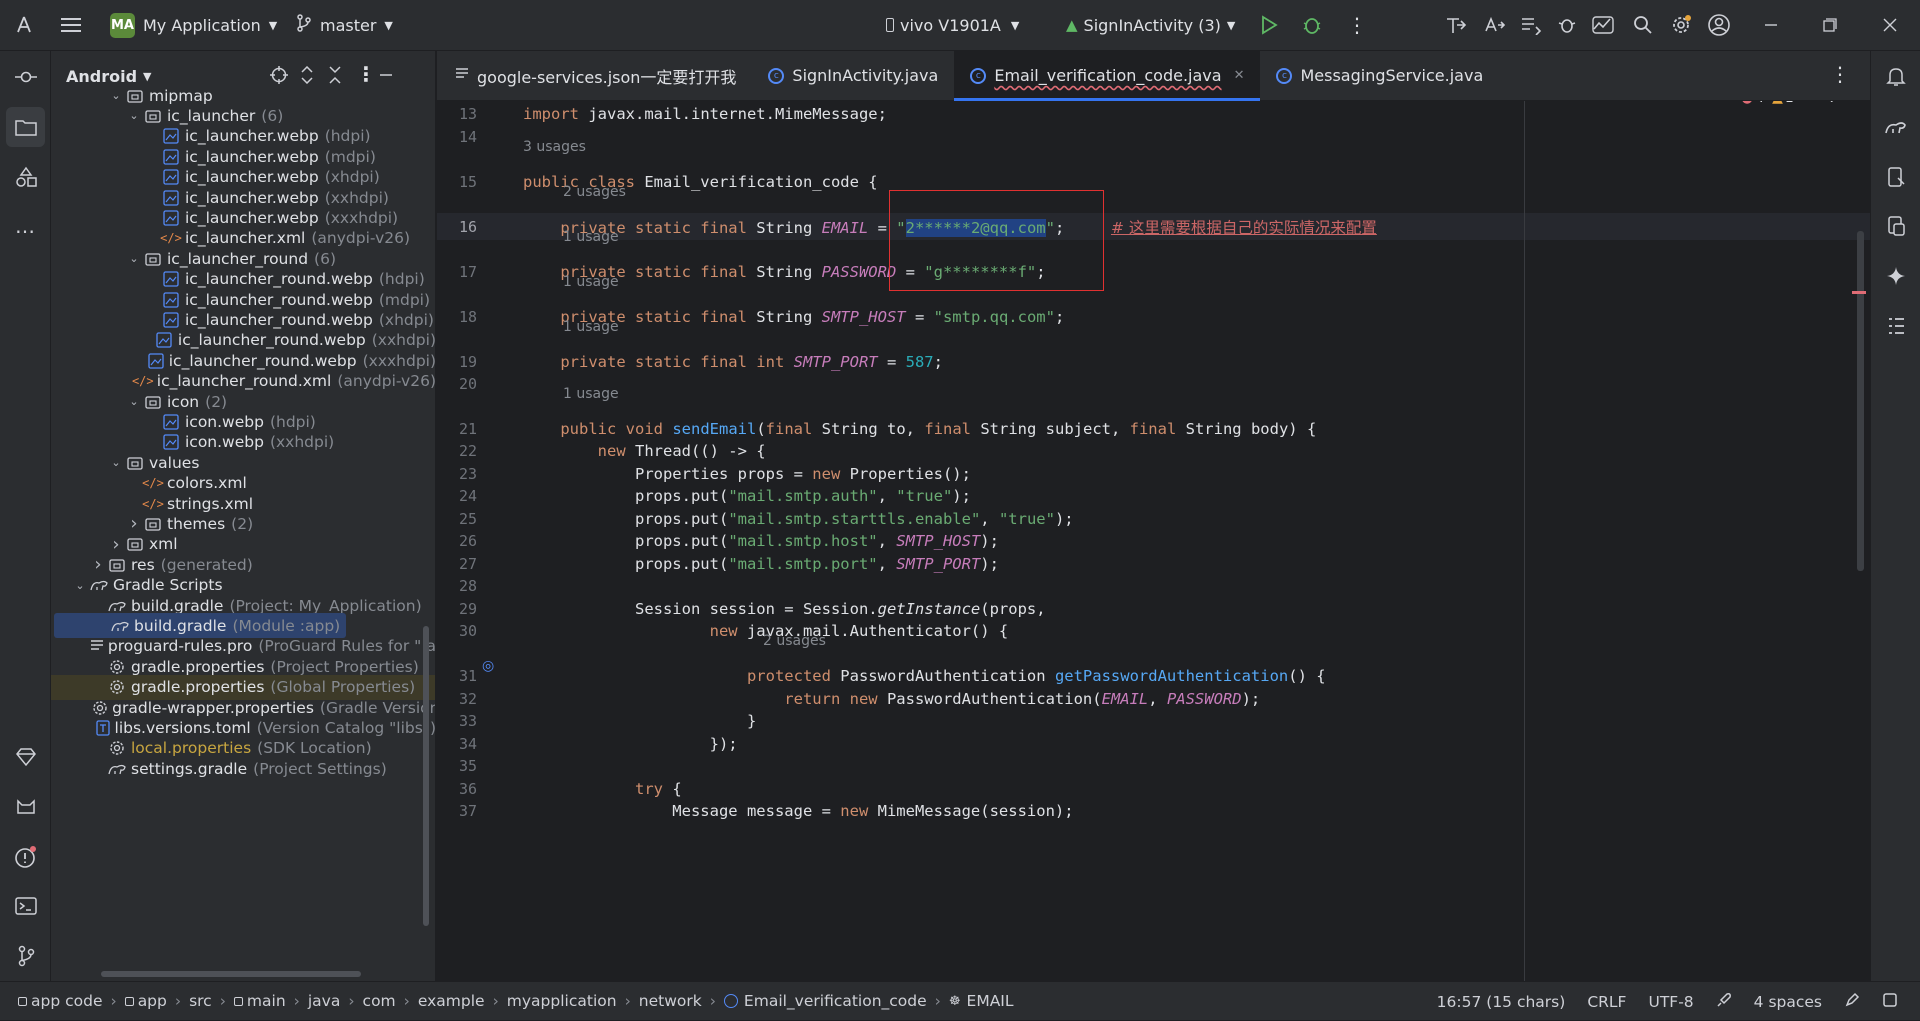 The height and width of the screenshot is (1021, 1920). Describe the element at coordinates (1643, 25) in the screenshot. I see `search-icon` at that location.